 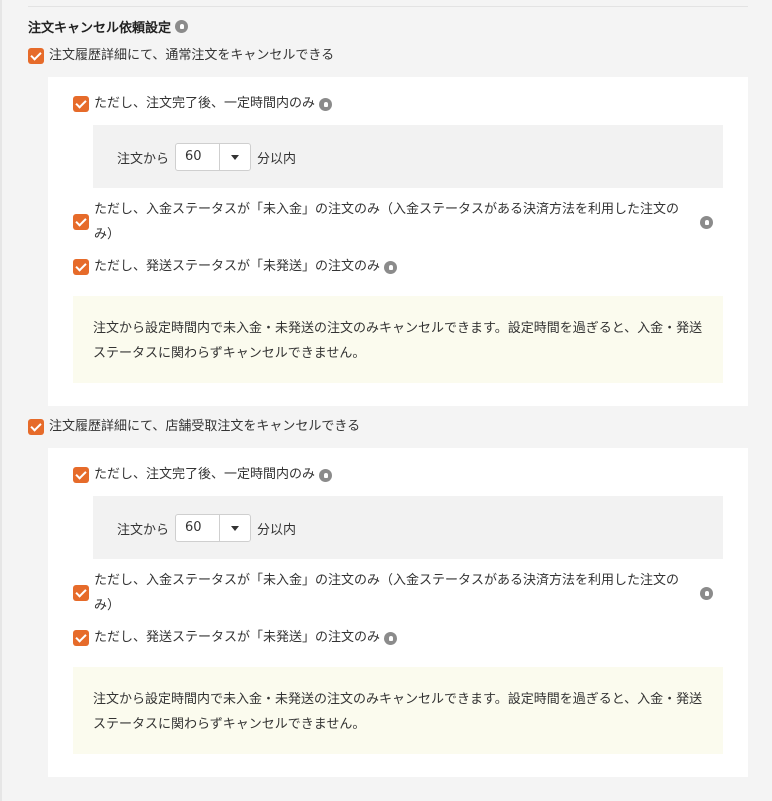 What do you see at coordinates (192, 55) in the screenshot?
I see `option-label: 注文履歴詳細にて、通常注文をキャンセルできる` at bounding box center [192, 55].